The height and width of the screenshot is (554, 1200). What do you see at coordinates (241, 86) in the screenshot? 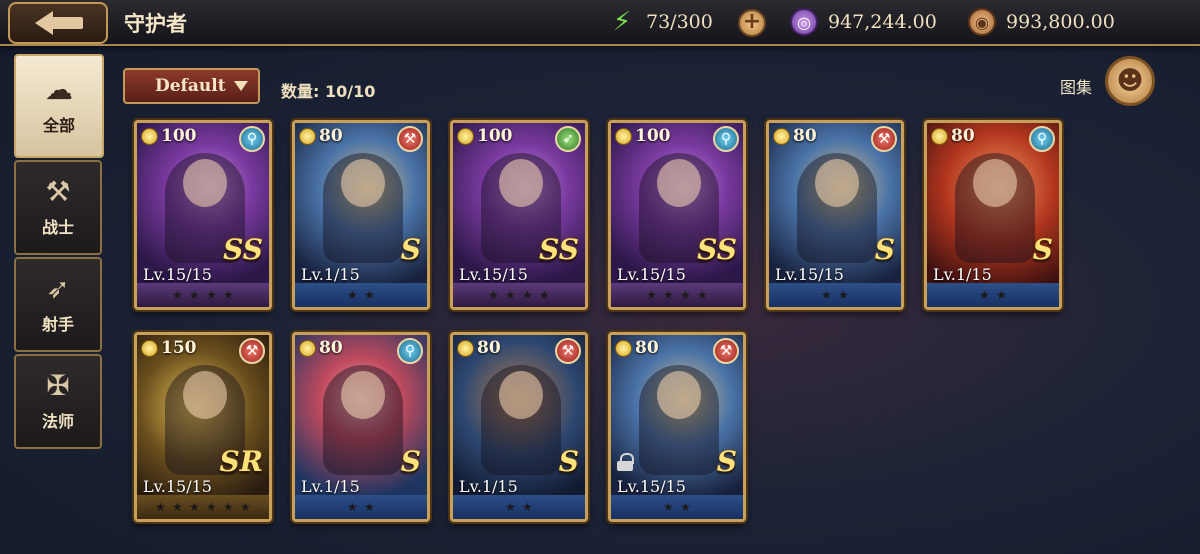
I see `caret-down-icon` at bounding box center [241, 86].